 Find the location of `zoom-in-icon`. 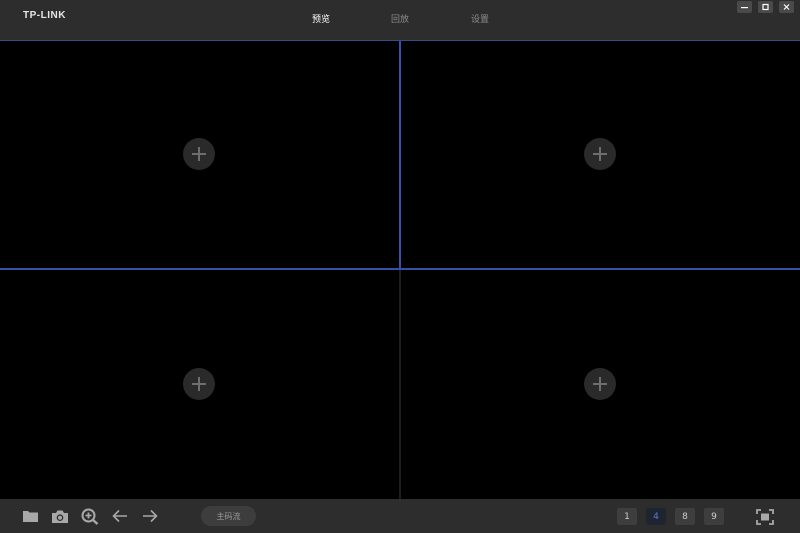

zoom-in-icon is located at coordinates (90, 516).